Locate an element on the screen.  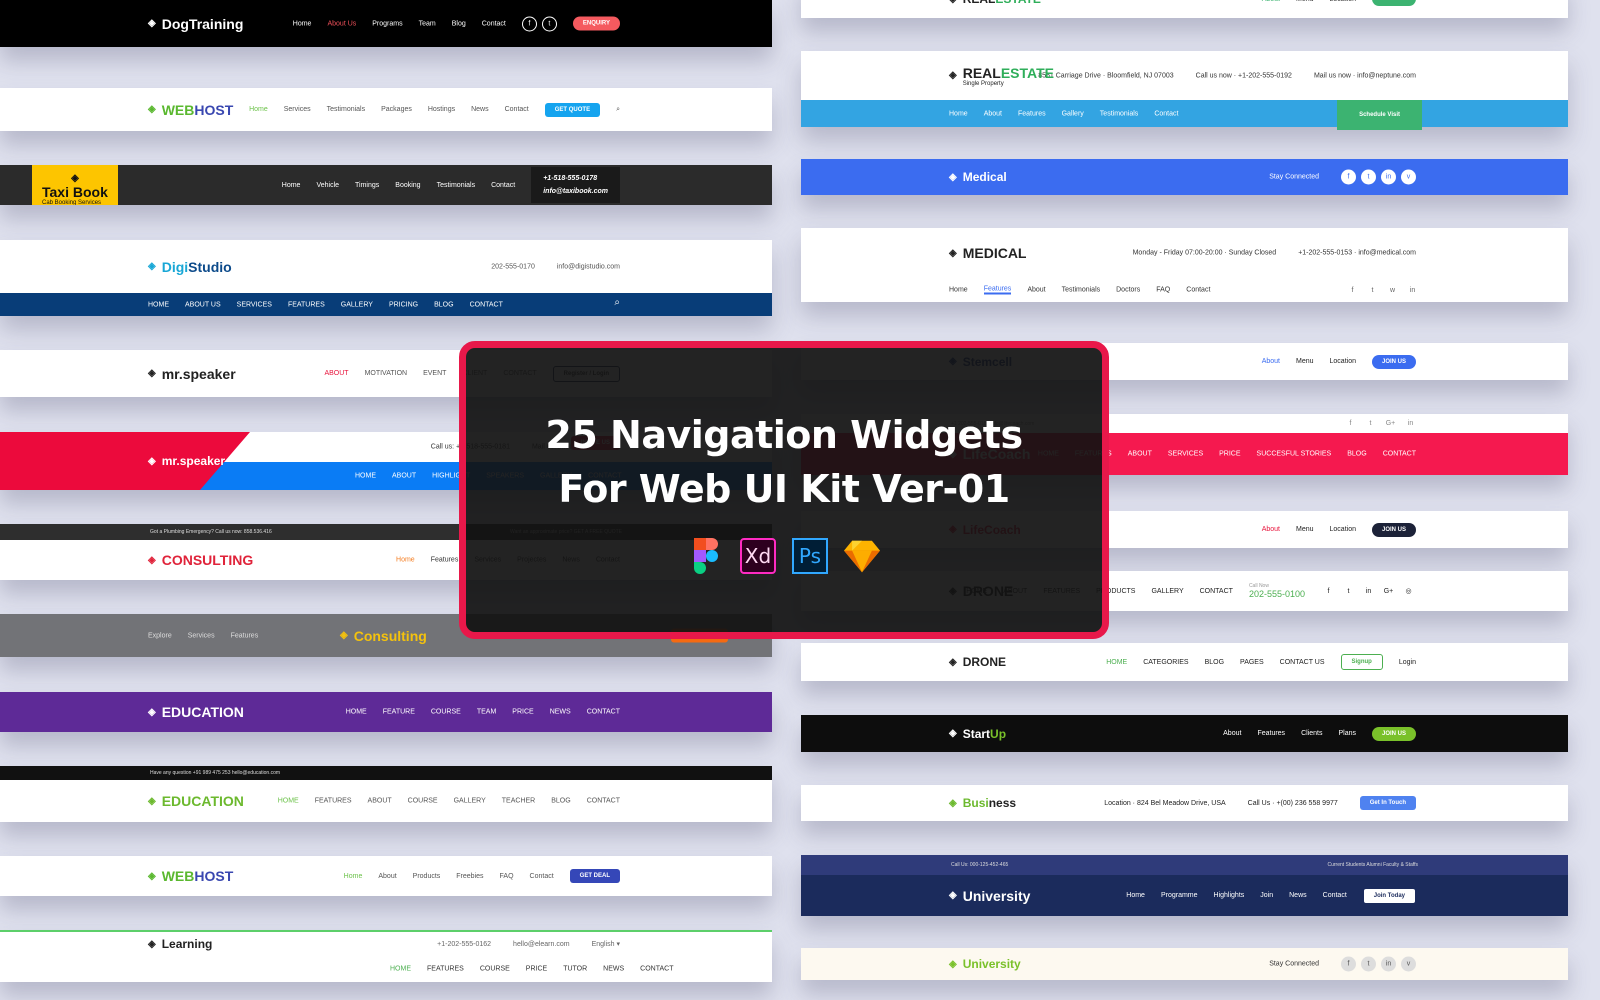
nav-item-about-us: ABOUT US is located at coordinates (203, 304).